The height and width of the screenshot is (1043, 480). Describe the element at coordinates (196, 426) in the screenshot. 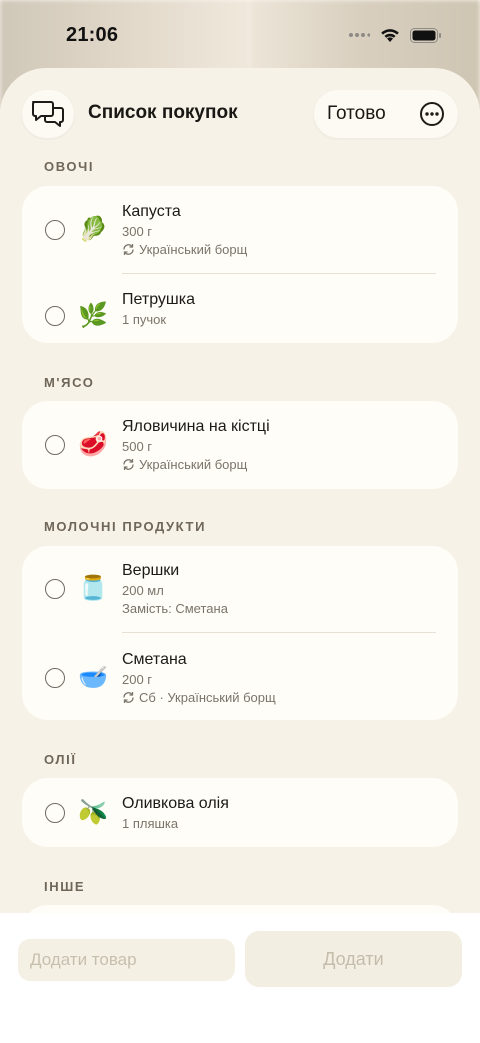

I see `item-name: Яловичина на кістці` at that location.